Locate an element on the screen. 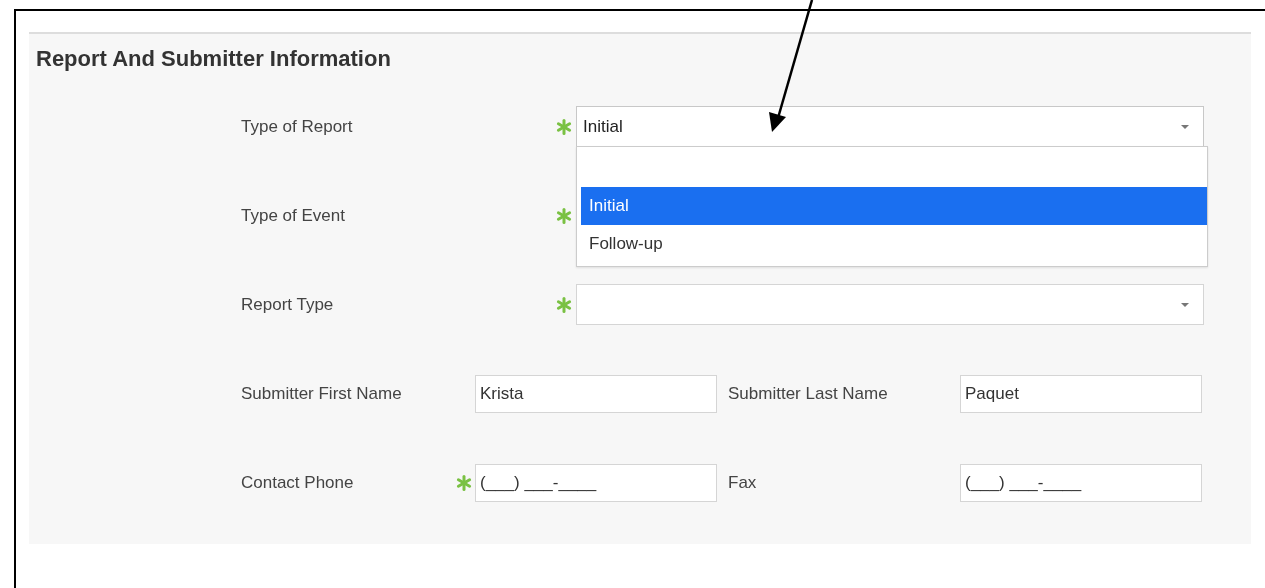 This screenshot has height=588, width=1265. dropdown-option: Follow-up is located at coordinates (894, 244).